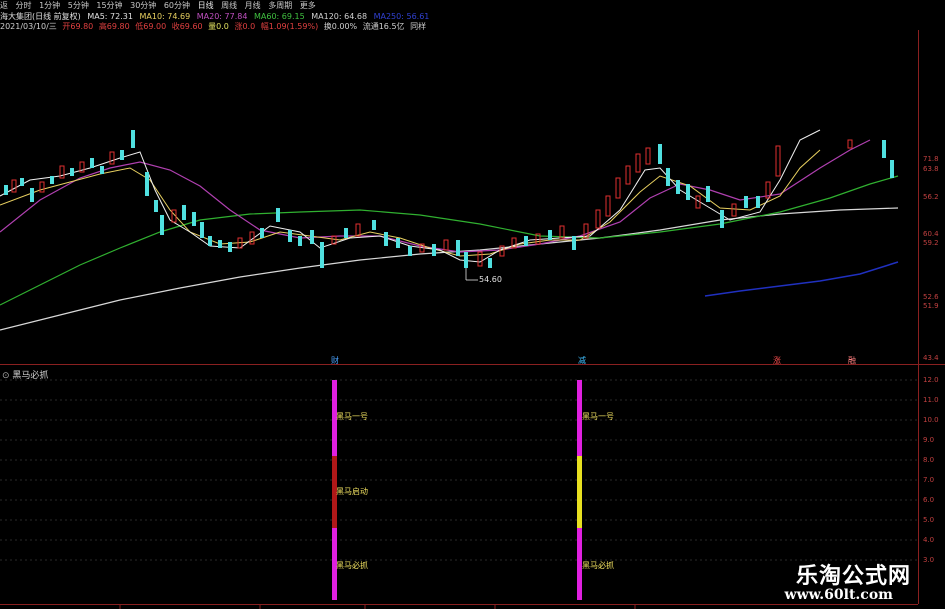 The height and width of the screenshot is (609, 945). What do you see at coordinates (777, 360) in the screenshot?
I see `event-marker-zhang: 涨` at bounding box center [777, 360].